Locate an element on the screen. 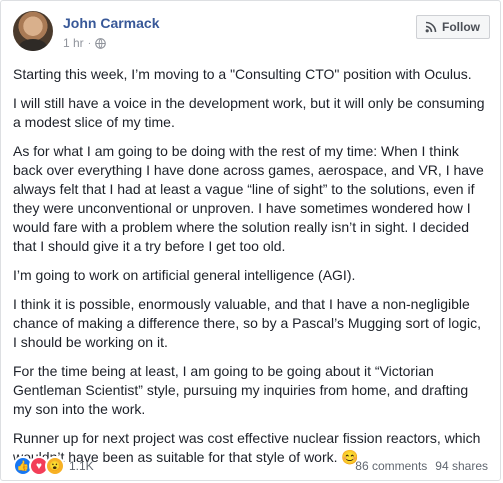  wow-icon: 😮 is located at coordinates (55, 466).